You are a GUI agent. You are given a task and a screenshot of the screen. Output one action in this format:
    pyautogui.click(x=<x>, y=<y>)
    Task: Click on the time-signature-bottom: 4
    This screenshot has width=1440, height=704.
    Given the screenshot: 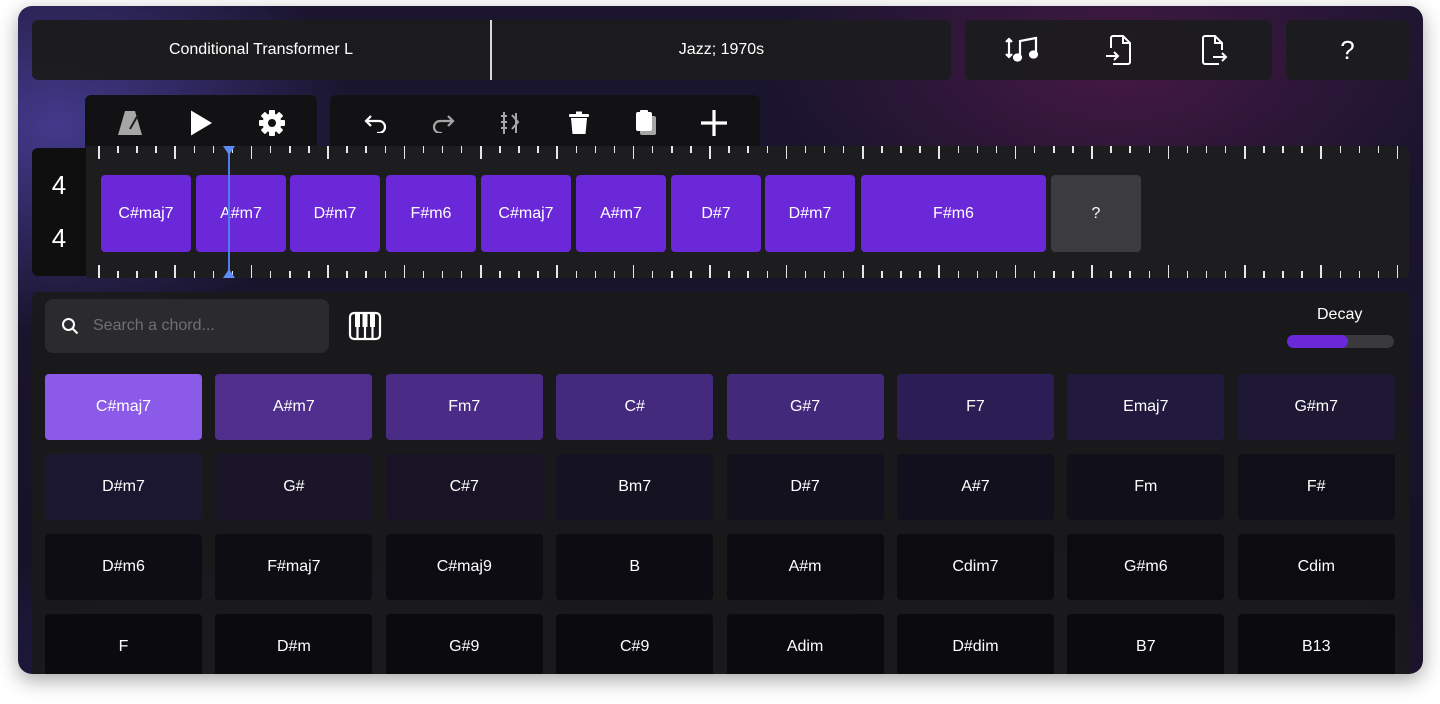 What is the action you would take?
    pyautogui.click(x=59, y=238)
    